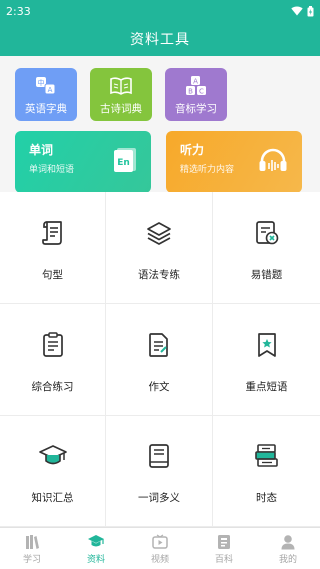 This screenshot has width=320, height=569. I want to click on app-bar: 资料工具, so click(160, 39).